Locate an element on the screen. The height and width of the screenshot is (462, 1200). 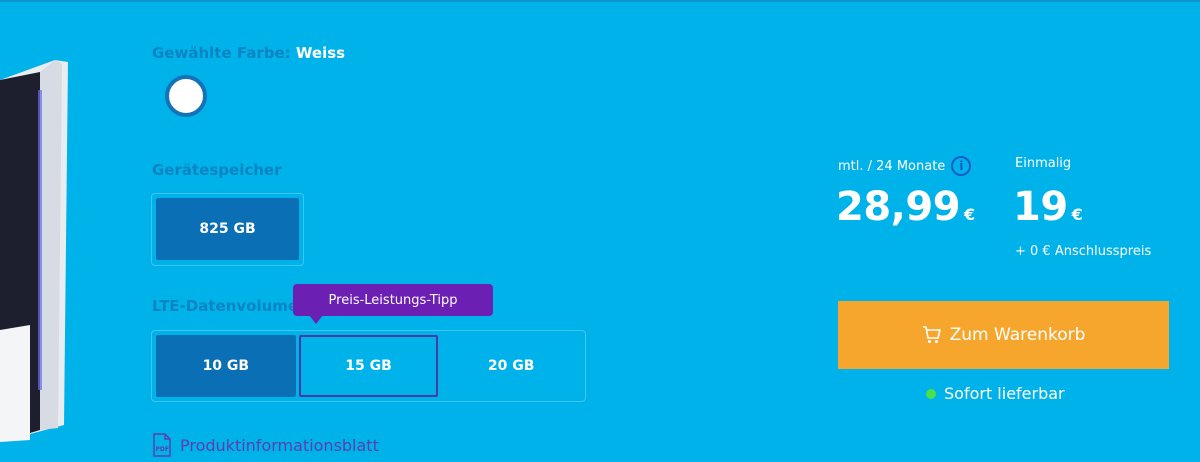
color-label: Gewählte Farbe: Weiss is located at coordinates (248, 53).